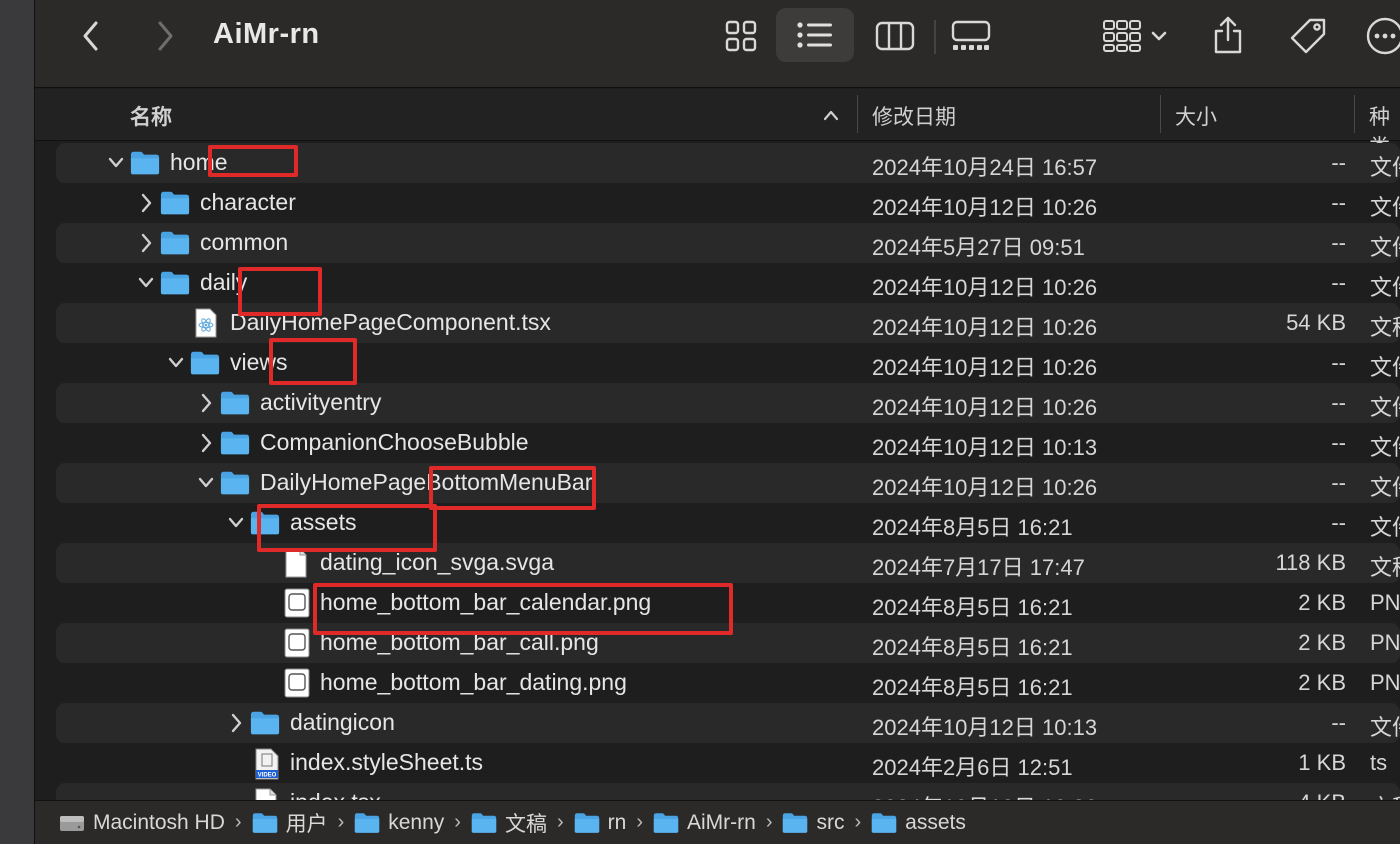 The width and height of the screenshot is (1400, 844). I want to click on home-folder-icon, so click(367, 822).